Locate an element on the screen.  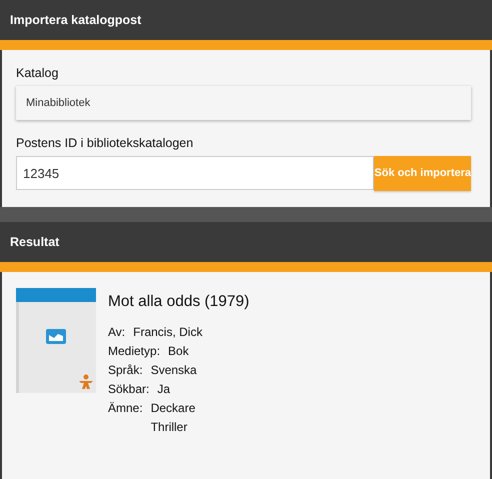
field-label: Katalog is located at coordinates (38, 73).